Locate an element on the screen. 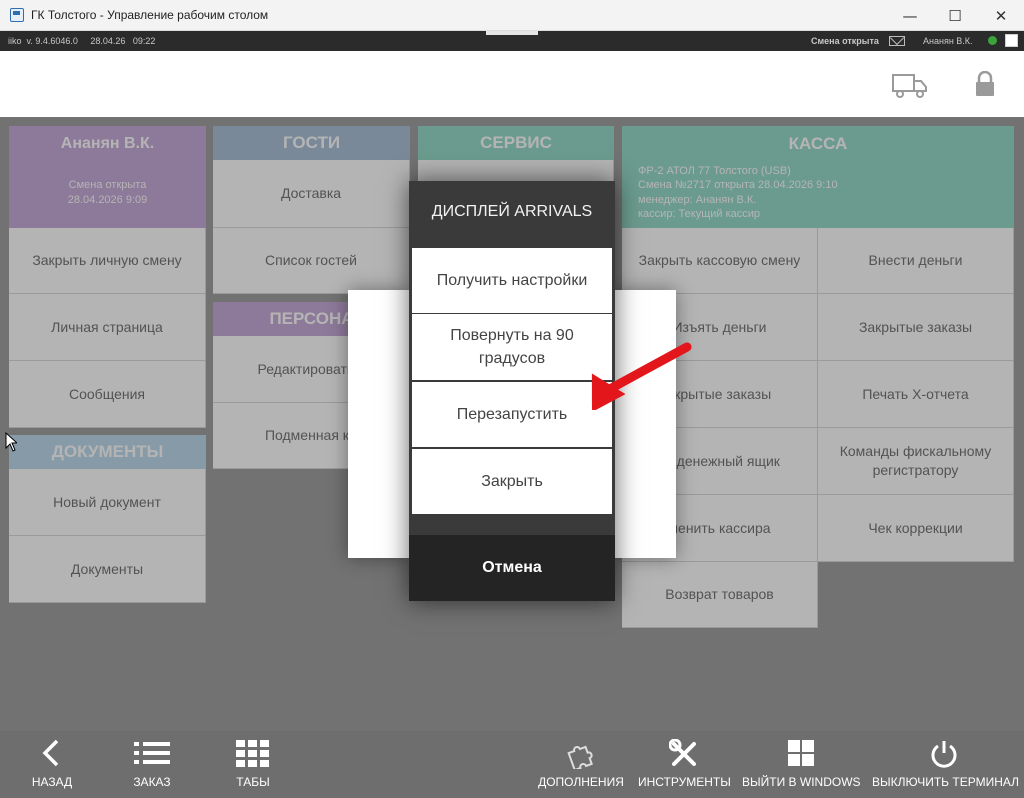 This screenshot has height=798, width=1024. order-button: ЗАКАЗ is located at coordinates (152, 764).